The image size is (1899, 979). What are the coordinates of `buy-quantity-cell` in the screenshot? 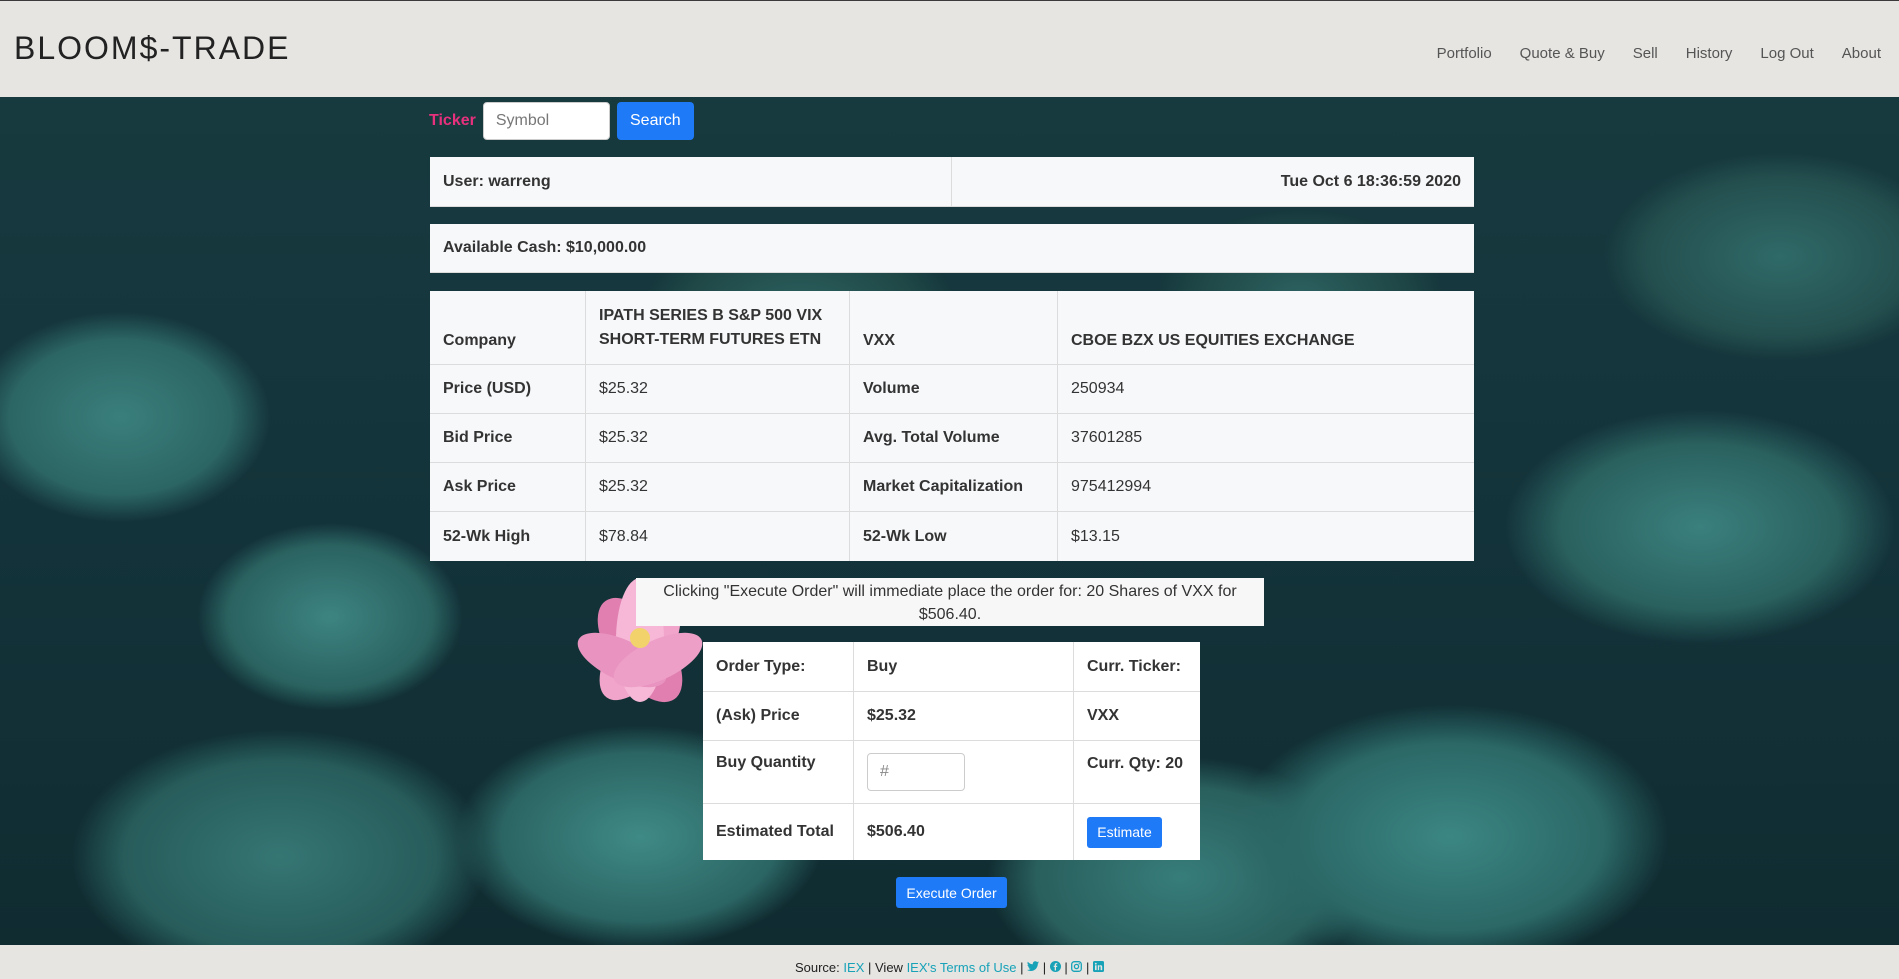 It's located at (964, 772).